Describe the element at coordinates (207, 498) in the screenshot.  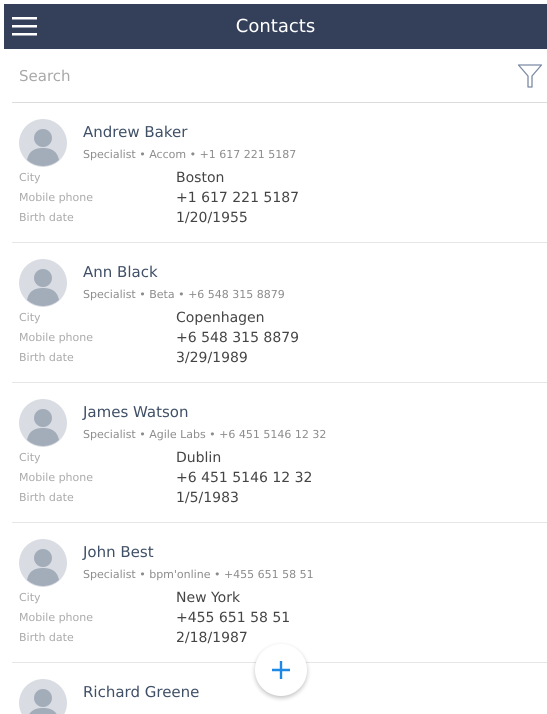
I see `field-value: 1/5/1983` at that location.